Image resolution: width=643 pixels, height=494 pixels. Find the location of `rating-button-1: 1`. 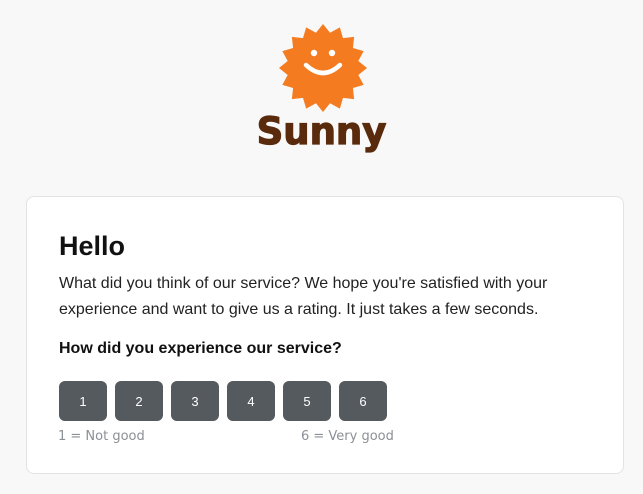

rating-button-1: 1 is located at coordinates (83, 401).